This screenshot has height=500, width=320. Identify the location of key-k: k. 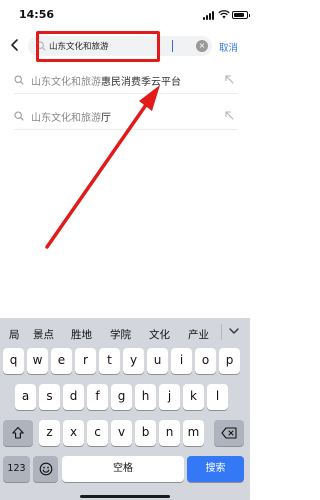
(193, 397).